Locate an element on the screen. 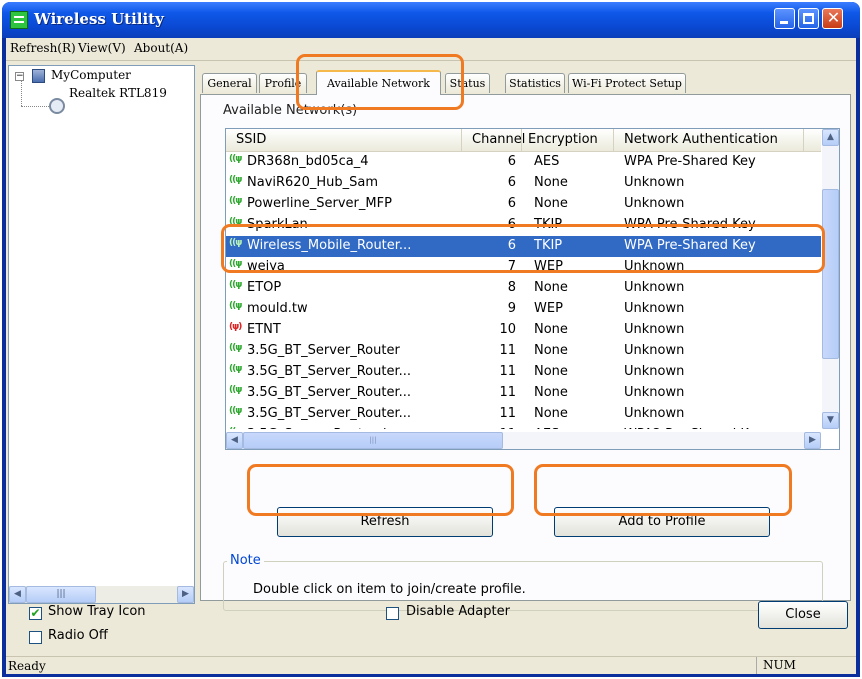  tab-wifi-protect-setup: Wi-Fi Protect Setup is located at coordinates (627, 83).